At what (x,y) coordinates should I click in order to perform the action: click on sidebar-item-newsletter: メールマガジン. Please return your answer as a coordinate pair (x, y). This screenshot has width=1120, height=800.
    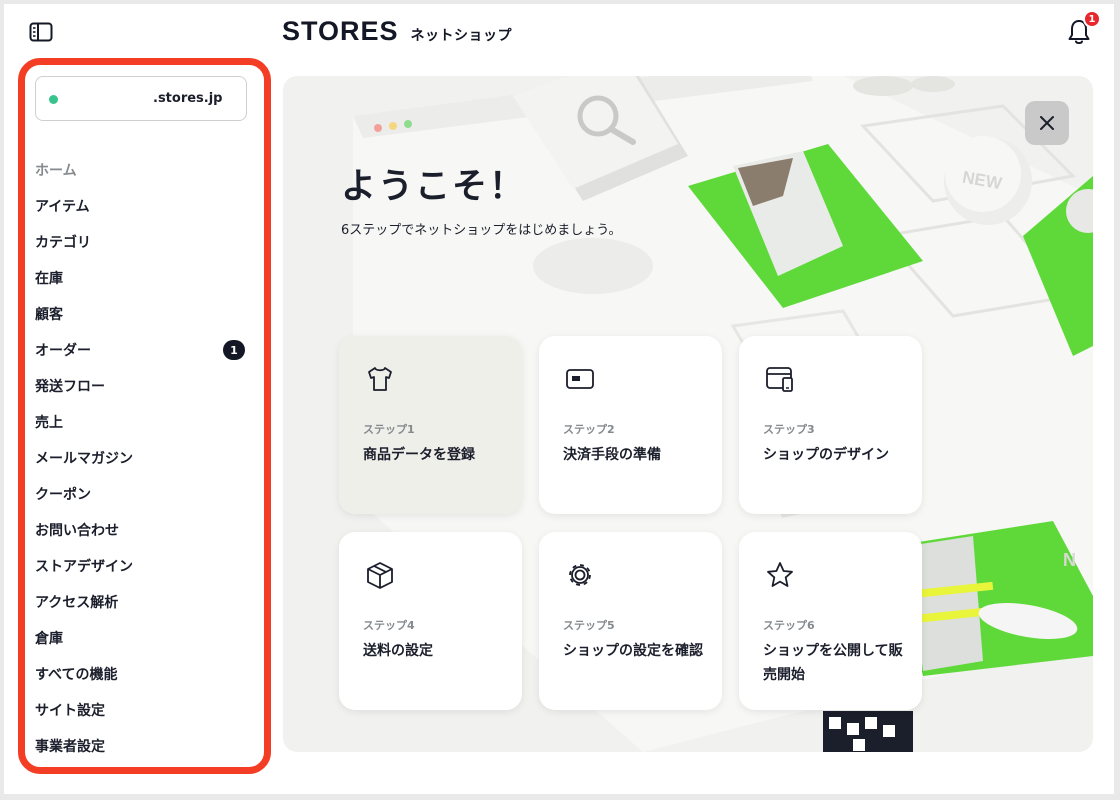
    Looking at the image, I should click on (141, 458).